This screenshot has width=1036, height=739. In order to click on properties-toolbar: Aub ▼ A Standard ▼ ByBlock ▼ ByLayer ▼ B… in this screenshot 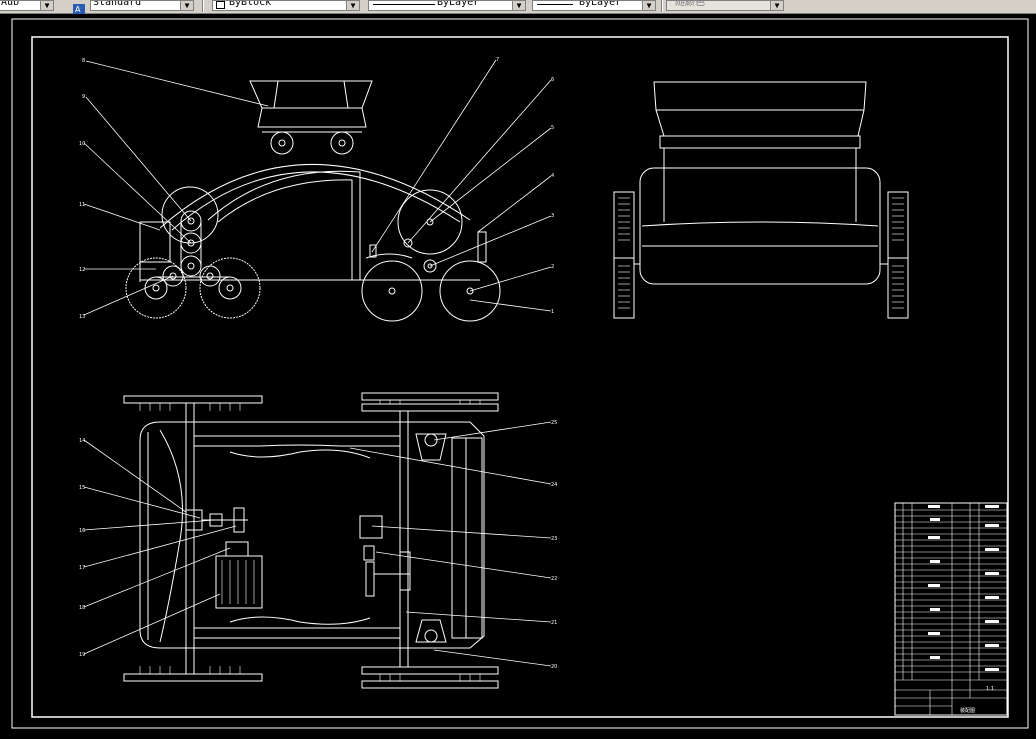, I will do `click(518, 7)`.